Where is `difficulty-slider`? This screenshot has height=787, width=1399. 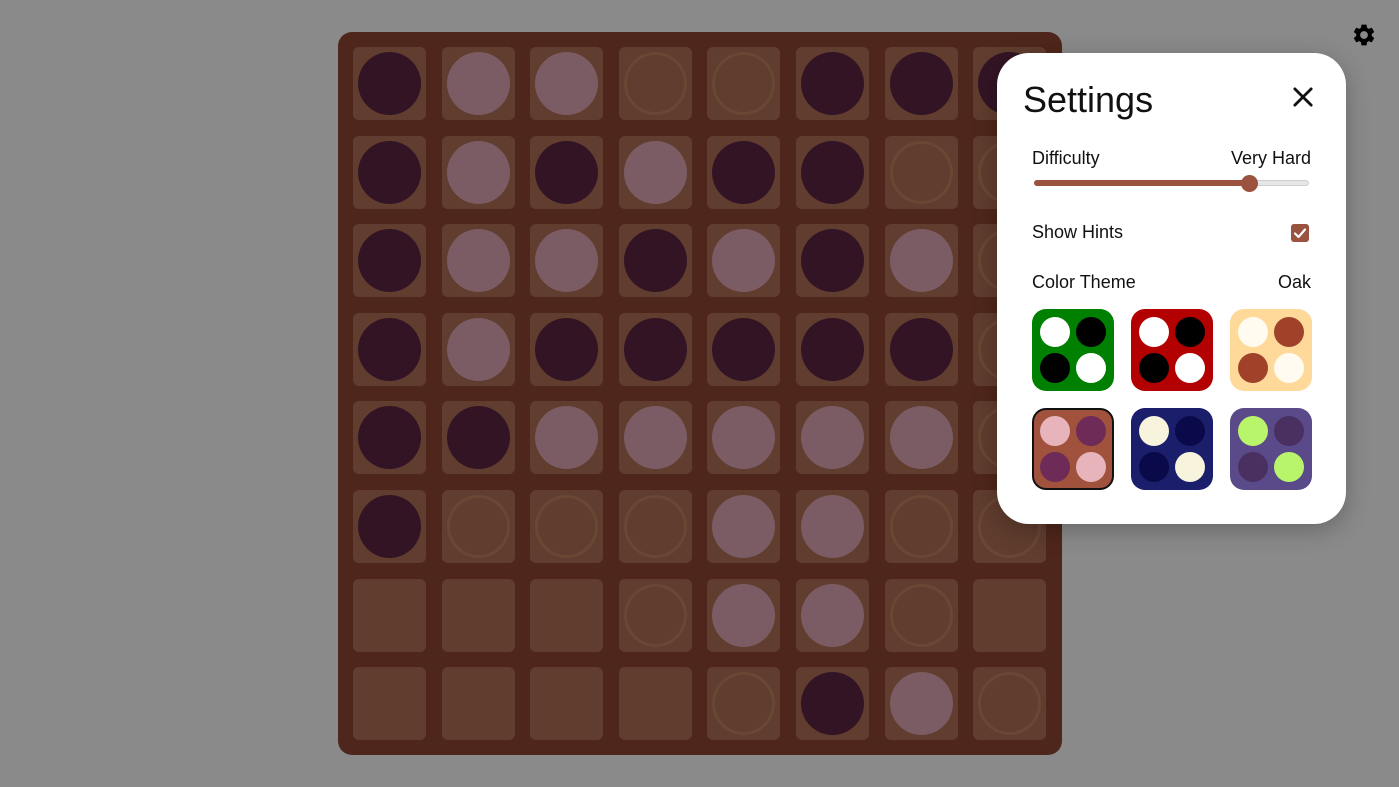 difficulty-slider is located at coordinates (1171, 183).